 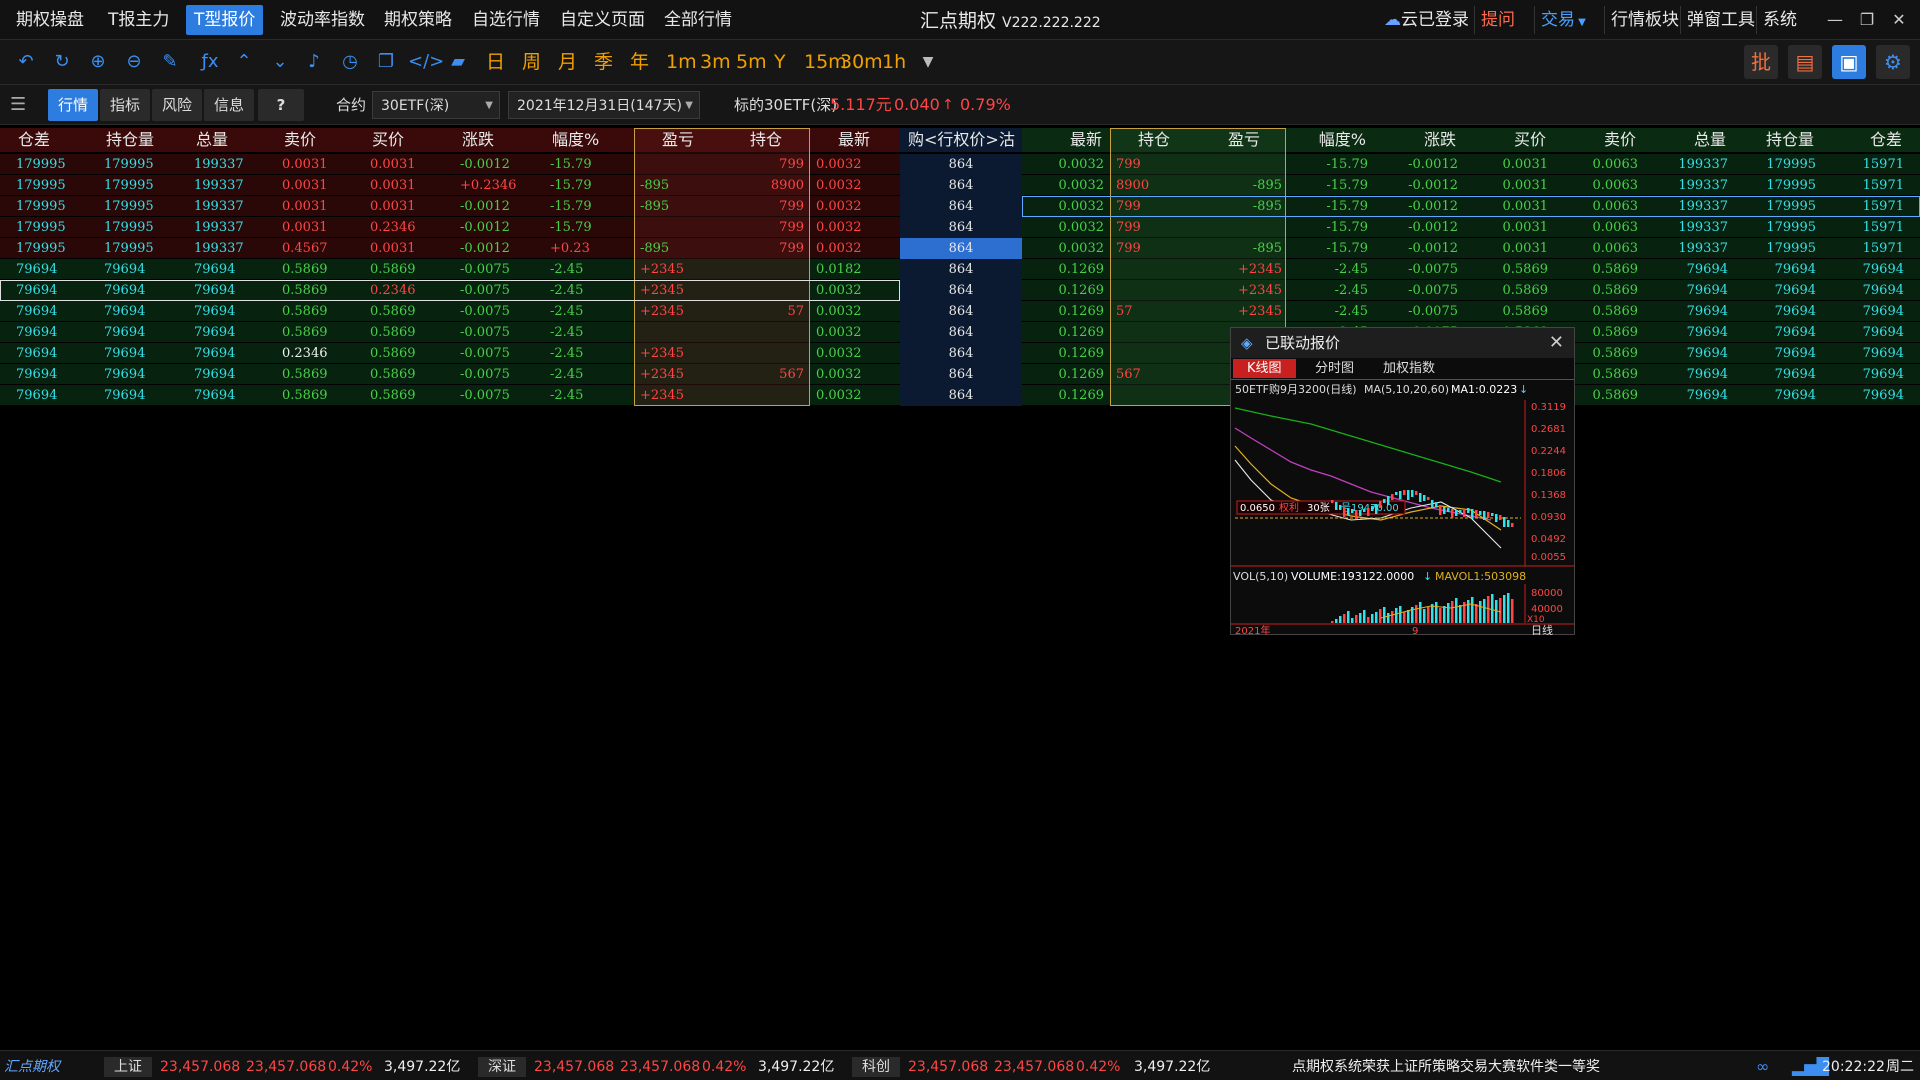 I want to click on gear-icon: ⚙, so click(x=1893, y=62).